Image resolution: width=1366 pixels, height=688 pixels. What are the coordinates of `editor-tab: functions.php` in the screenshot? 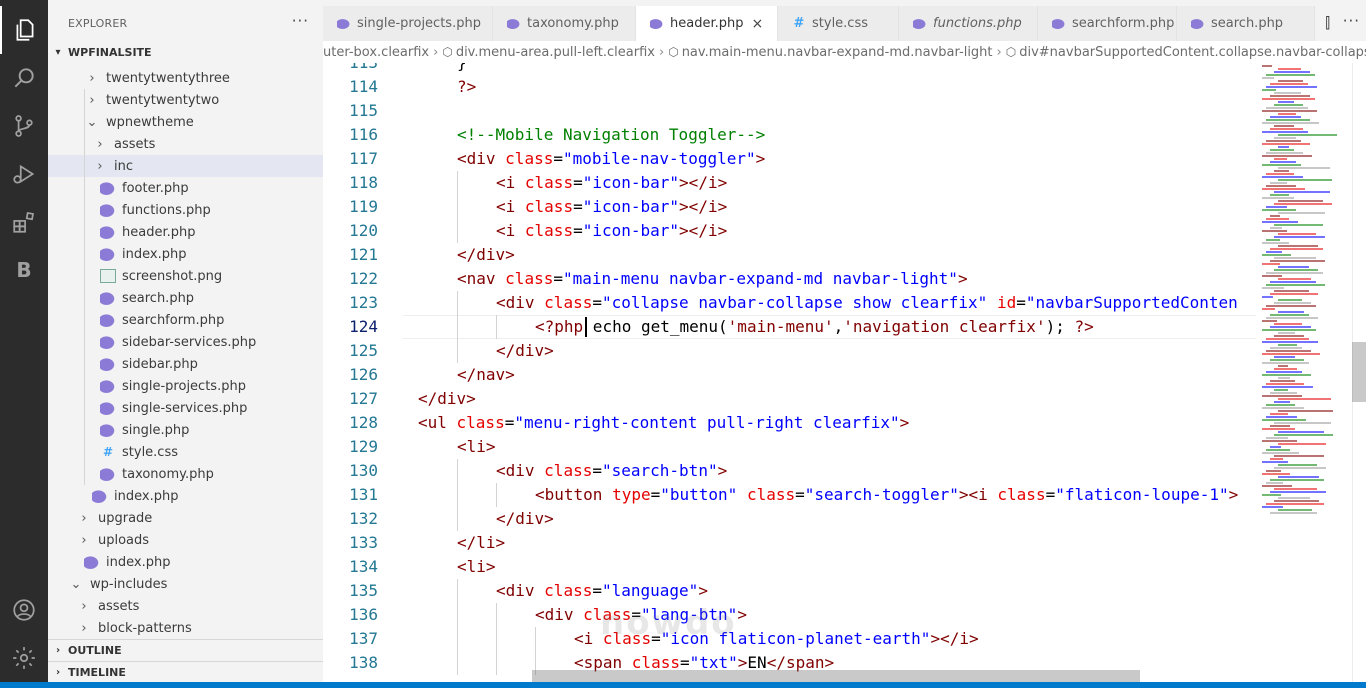 It's located at (968, 23).